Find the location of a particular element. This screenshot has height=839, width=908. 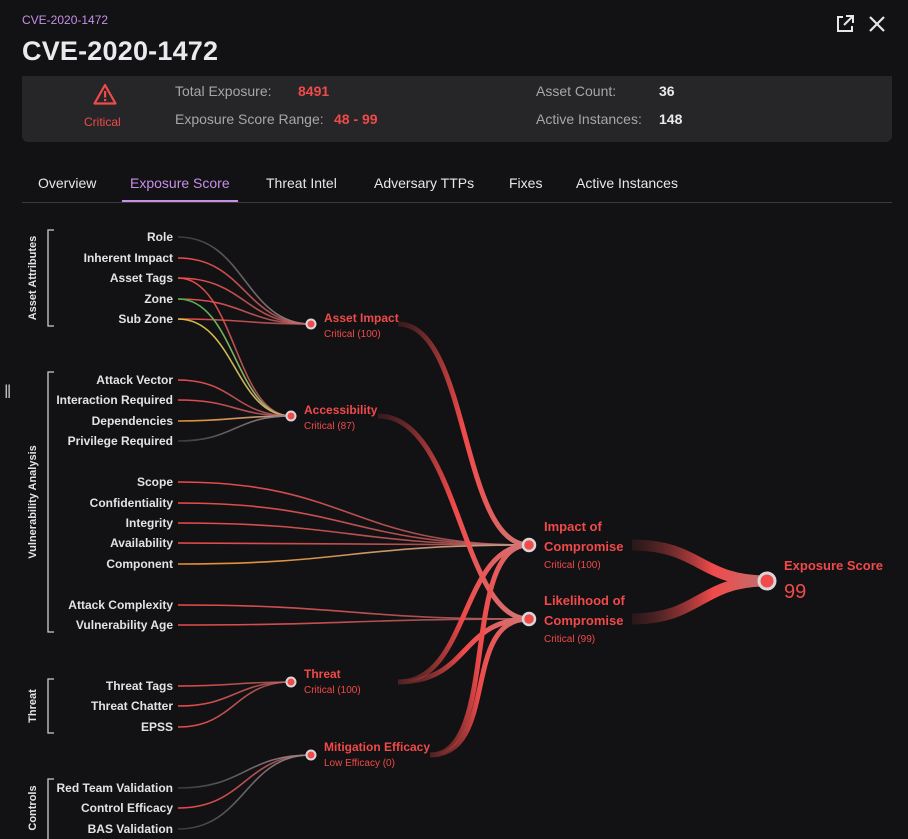

node-mitigation-efficacy: Mitigation Efficacy Low Efficacy (0) is located at coordinates (368, 754).